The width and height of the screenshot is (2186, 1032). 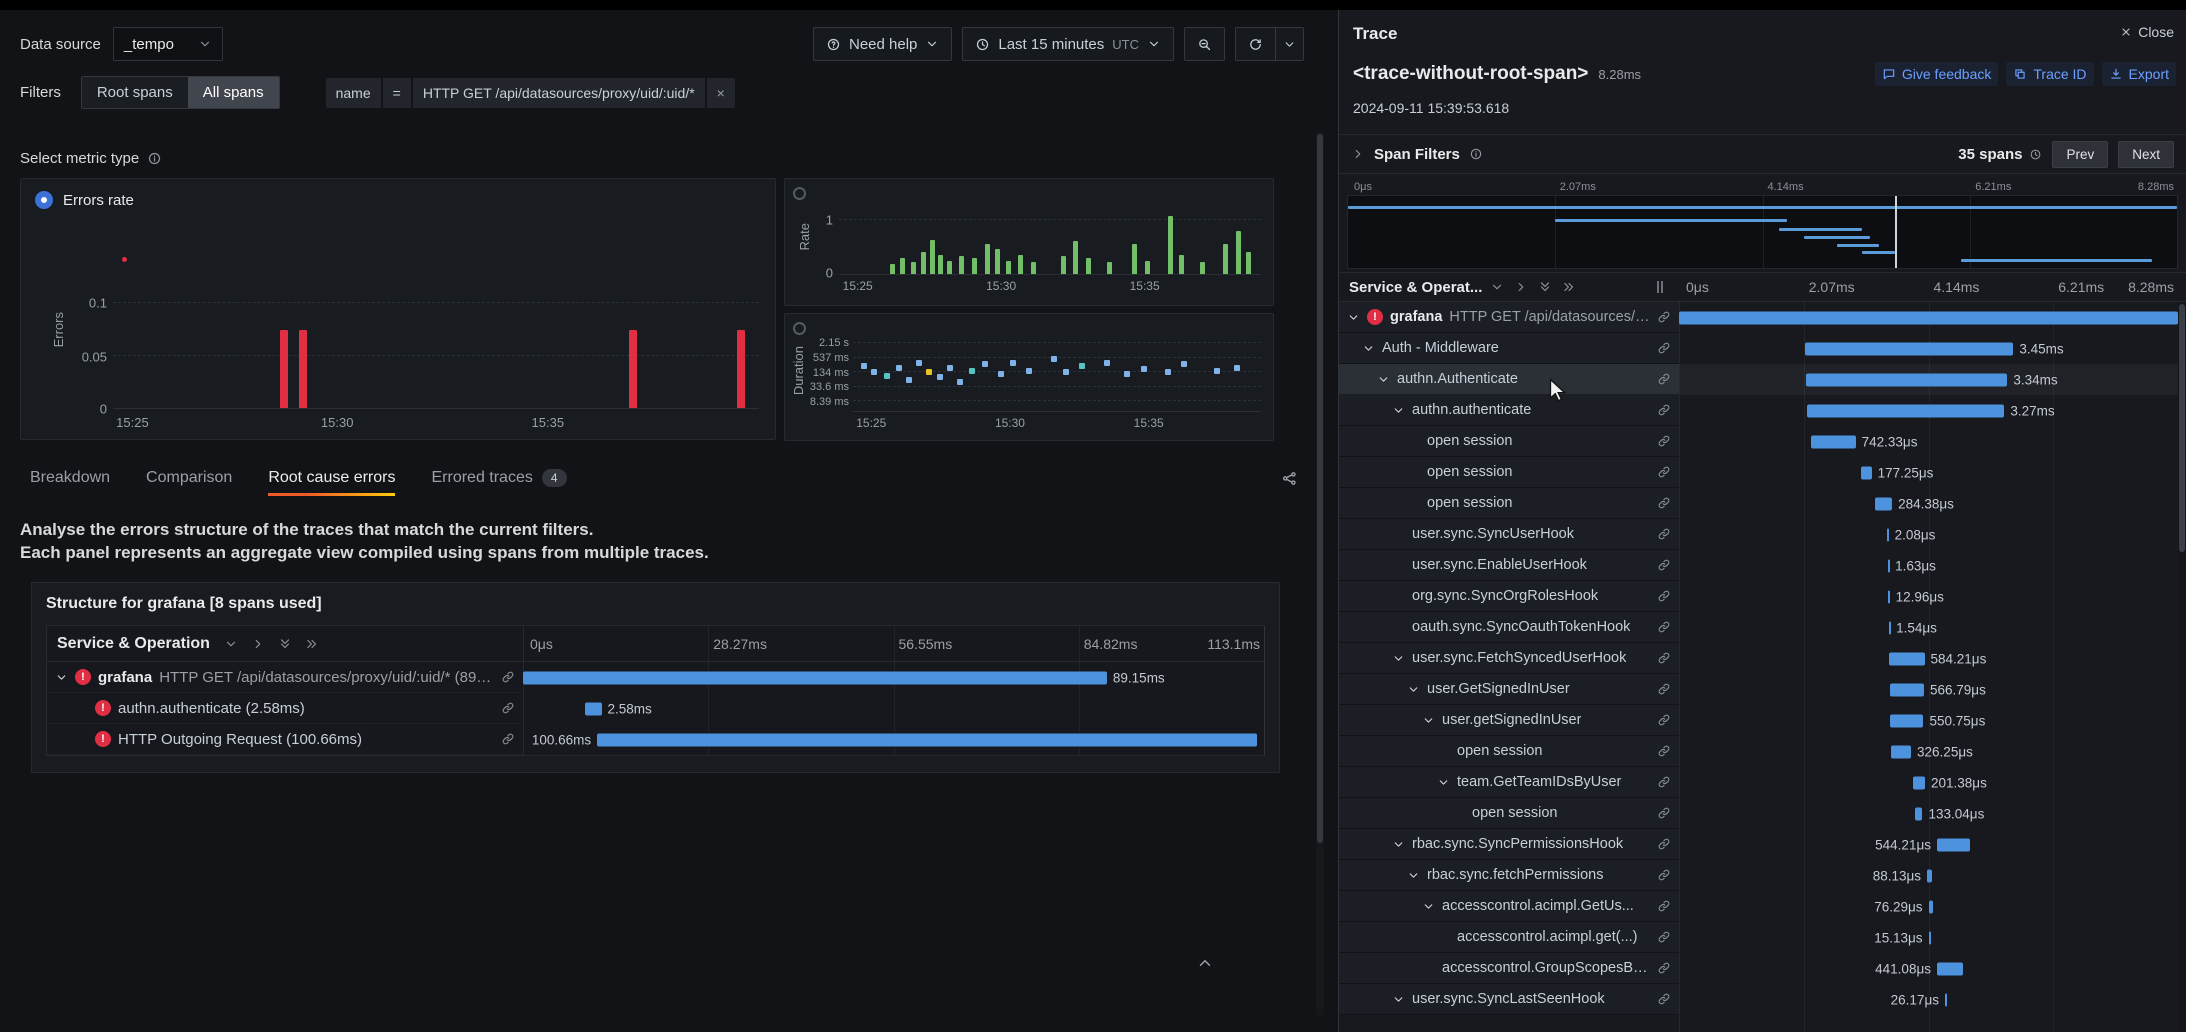 What do you see at coordinates (1509, 348) in the screenshot?
I see `span-name-cell: Auth - Middleware` at bounding box center [1509, 348].